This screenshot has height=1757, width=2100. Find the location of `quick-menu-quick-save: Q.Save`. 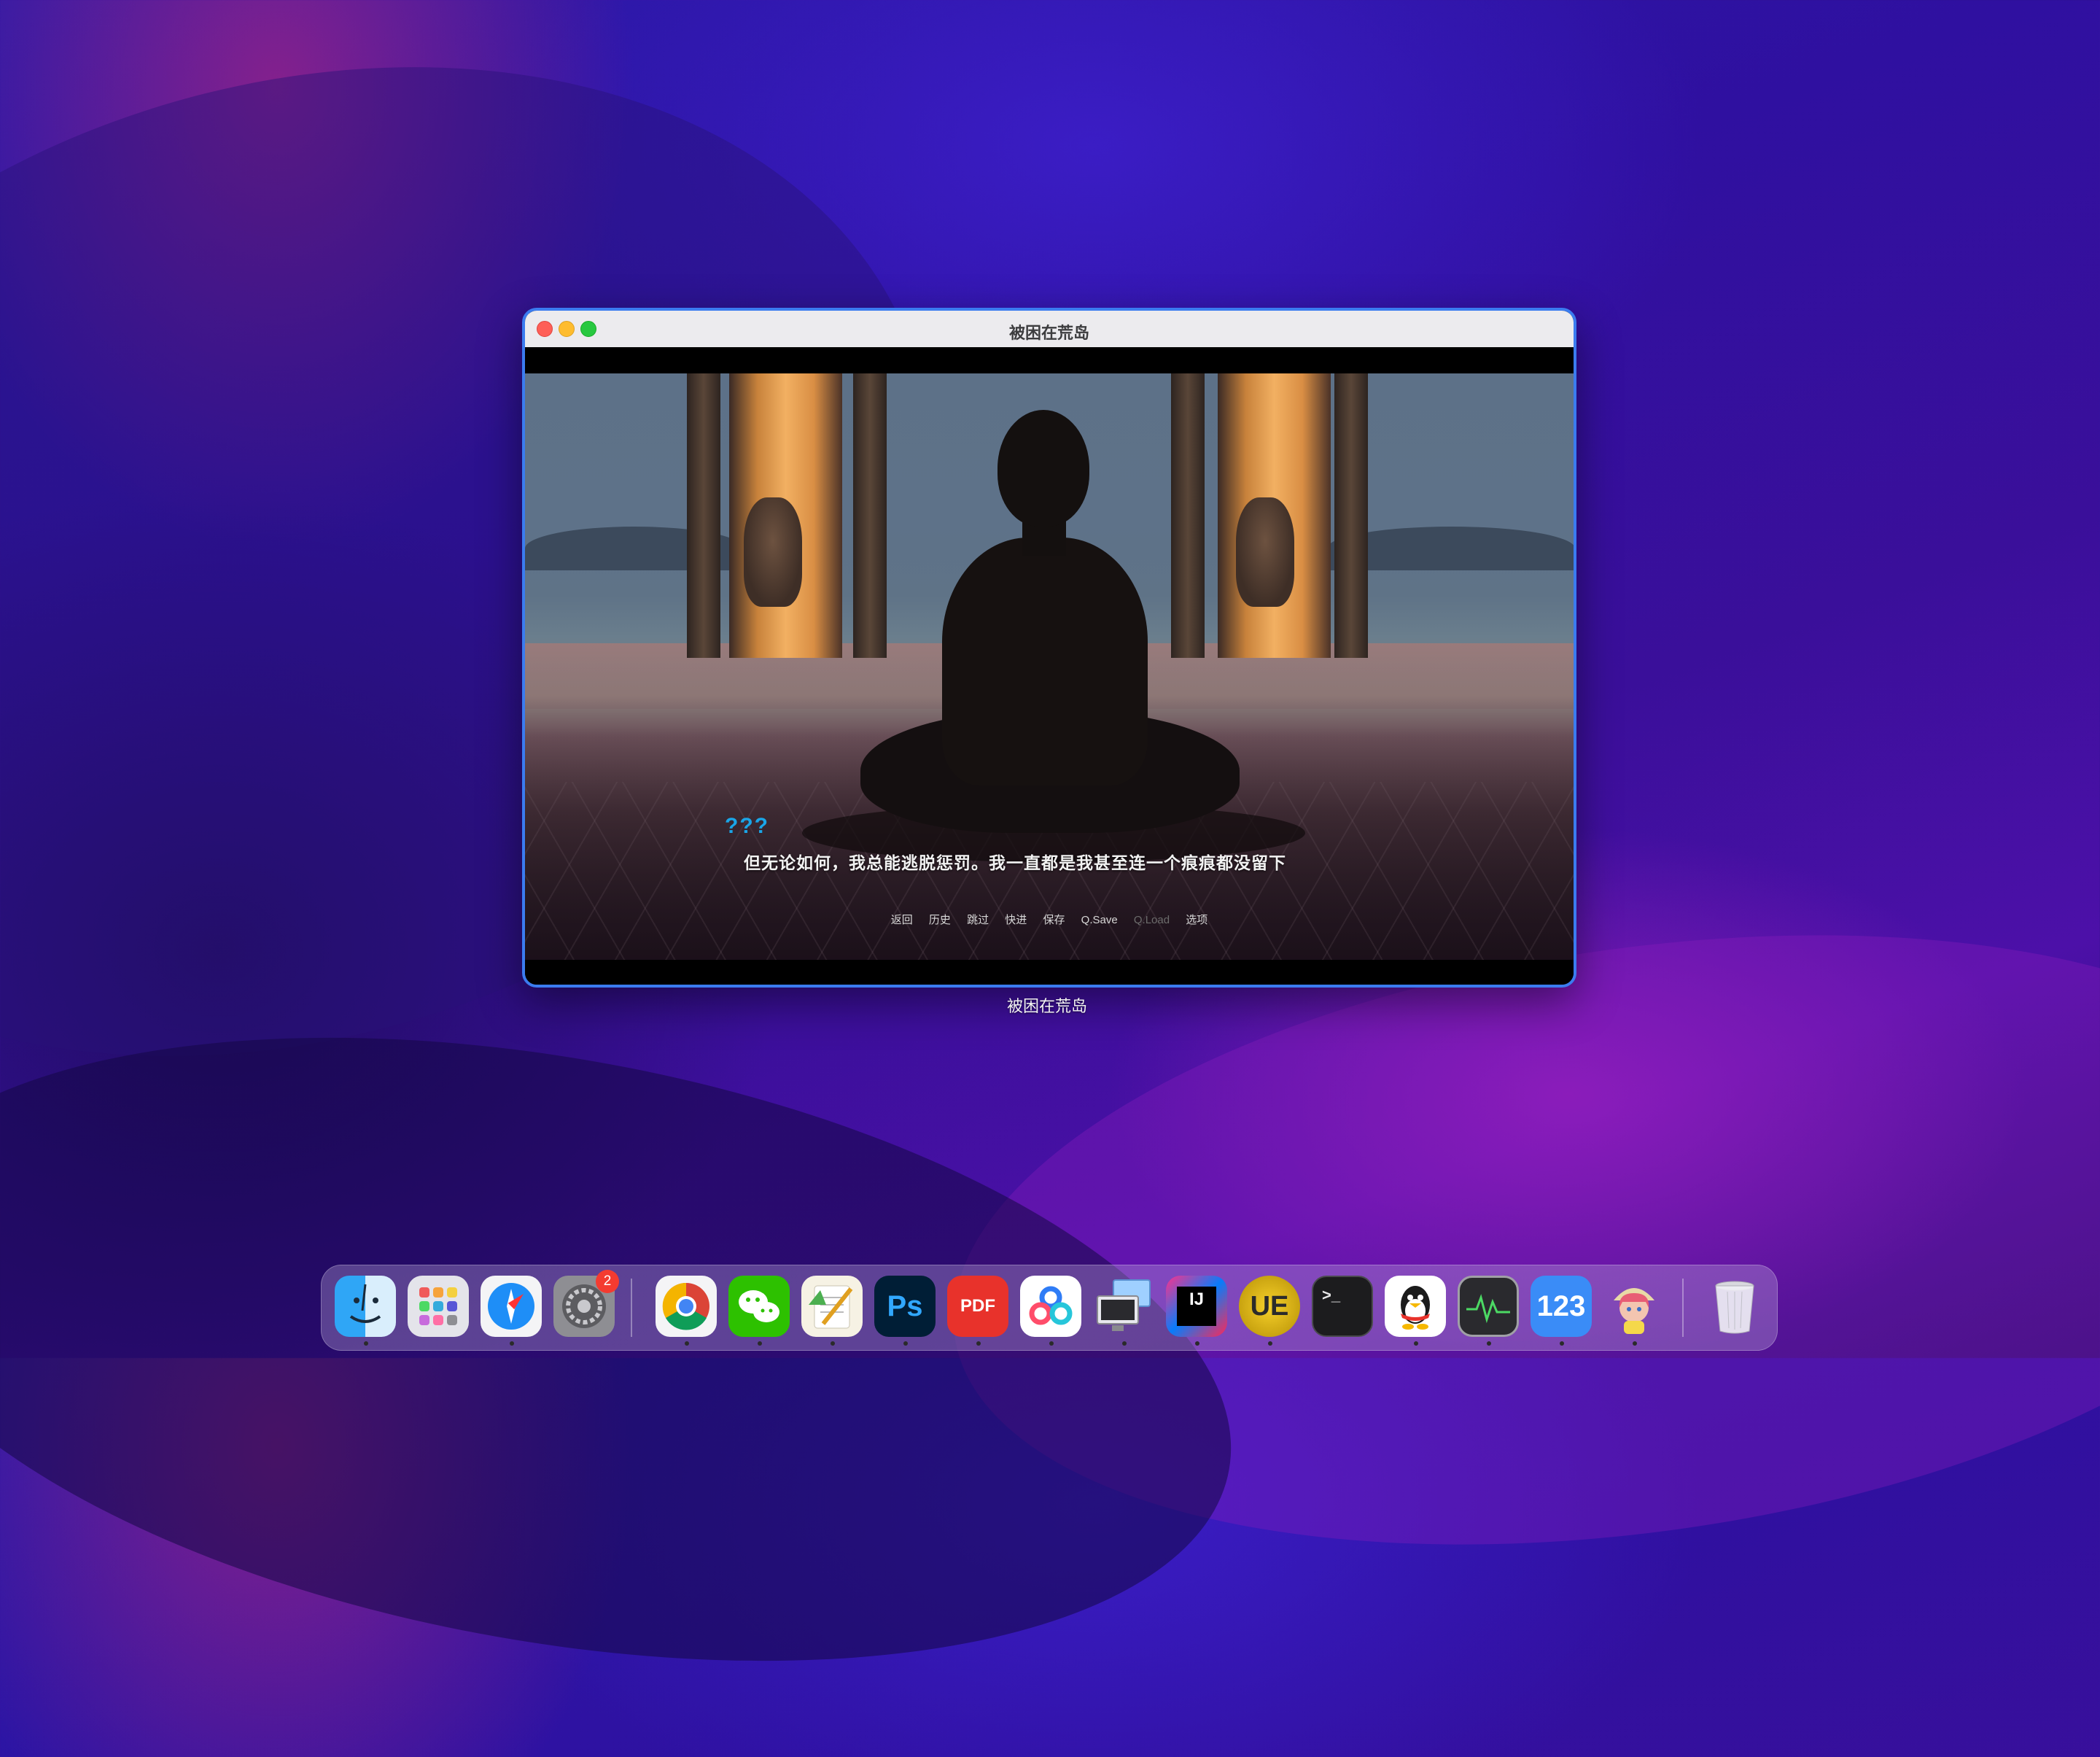

quick-menu-quick-save: Q.Save is located at coordinates (1099, 920).